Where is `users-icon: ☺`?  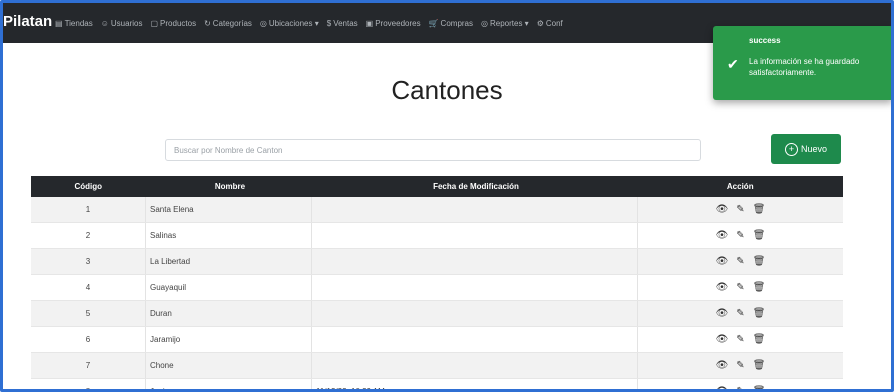 users-icon: ☺ is located at coordinates (104, 23).